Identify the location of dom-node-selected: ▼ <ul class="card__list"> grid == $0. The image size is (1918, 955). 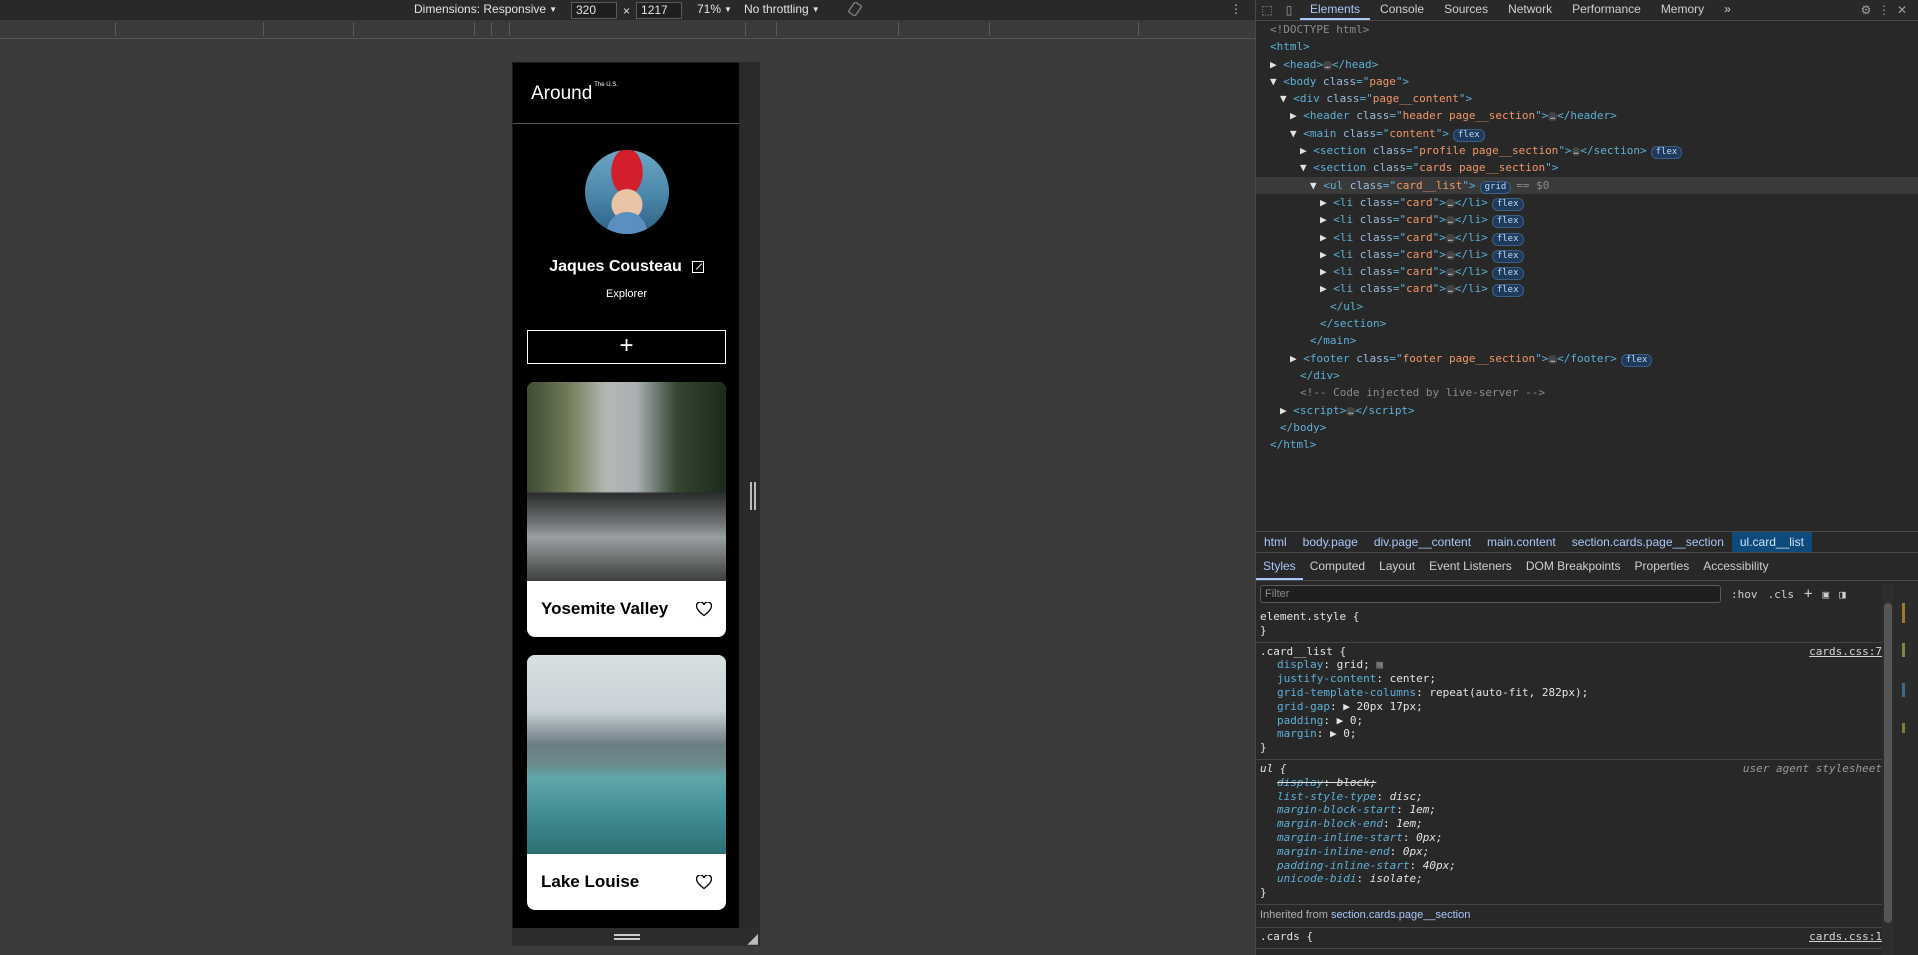
(1587, 185).